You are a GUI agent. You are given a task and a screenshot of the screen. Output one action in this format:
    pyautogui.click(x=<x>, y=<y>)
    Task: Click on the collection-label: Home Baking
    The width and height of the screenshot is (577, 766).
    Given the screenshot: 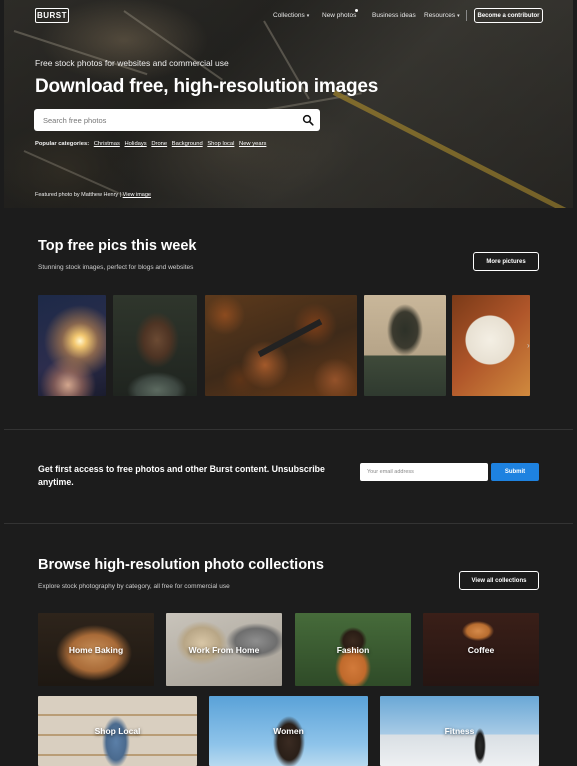 What is the action you would take?
    pyautogui.click(x=96, y=649)
    